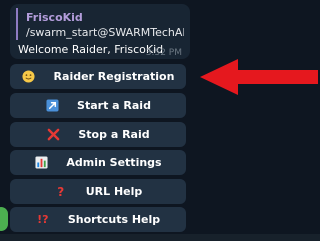 This screenshot has width=320, height=241. Describe the element at coordinates (114, 162) in the screenshot. I see `admin-settings-label: Admin Settings` at that location.